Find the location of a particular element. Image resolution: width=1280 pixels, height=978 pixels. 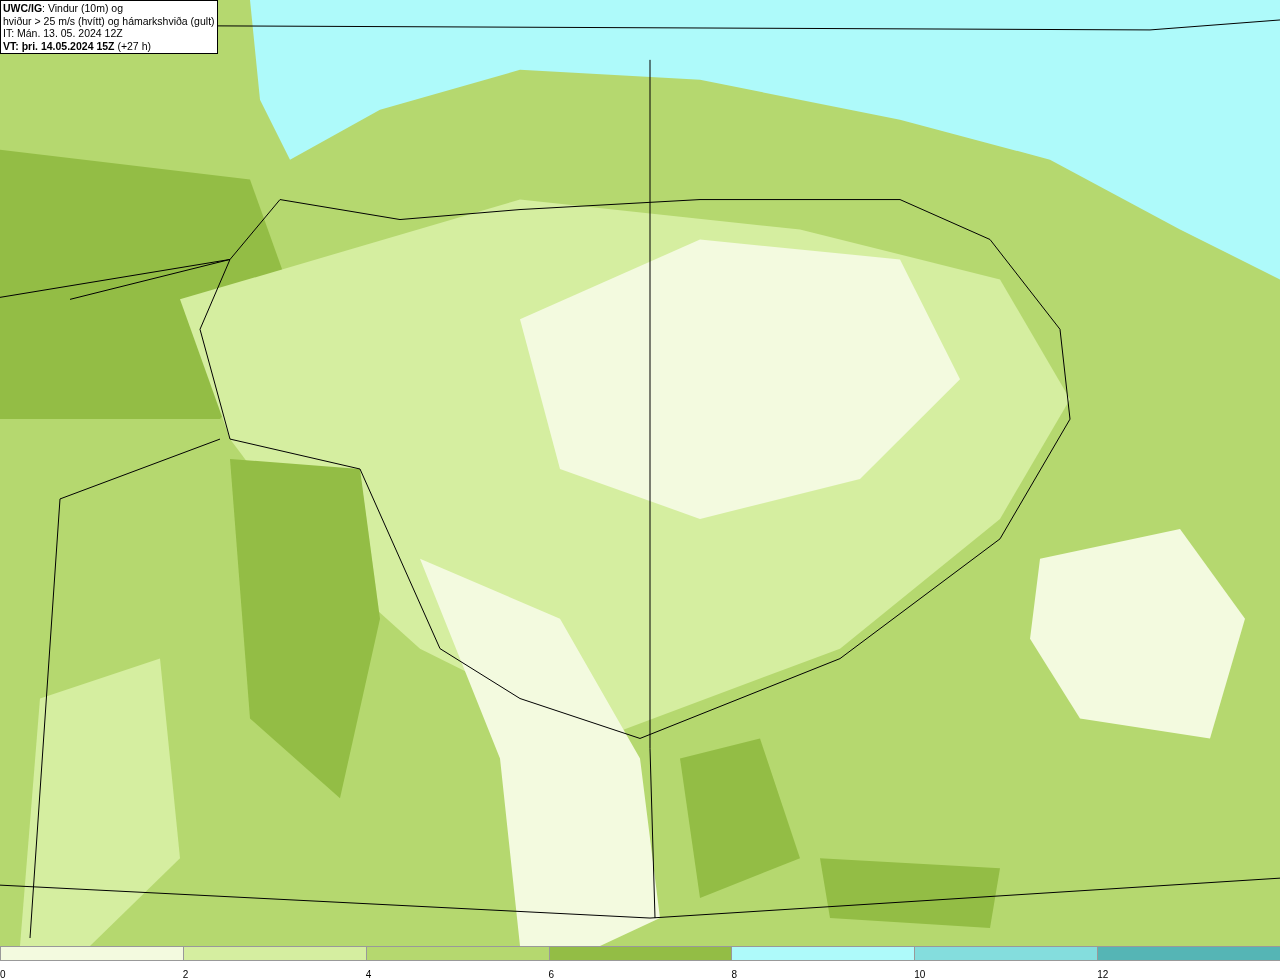

scale-label: 12 is located at coordinates (1103, 973).